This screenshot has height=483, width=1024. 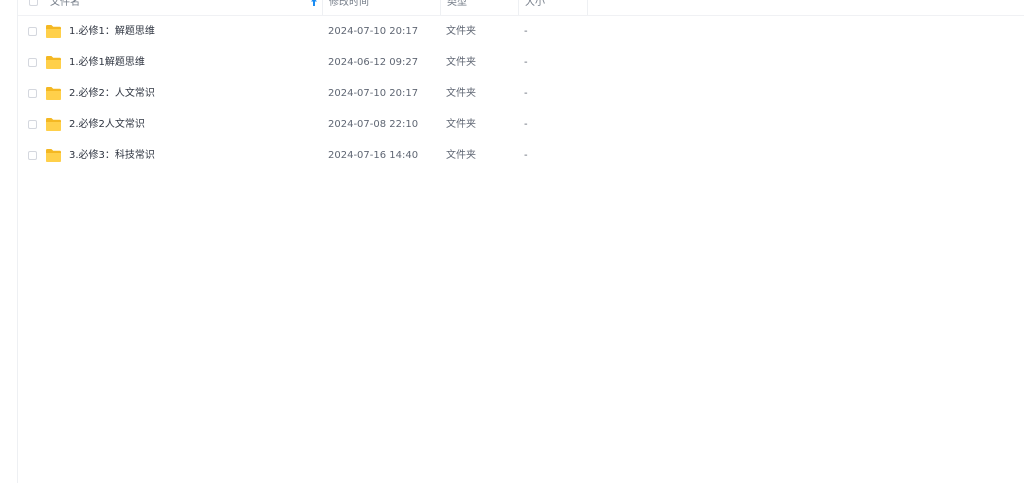 What do you see at coordinates (535, 4) in the screenshot?
I see `column-header-size-label: 大小` at bounding box center [535, 4].